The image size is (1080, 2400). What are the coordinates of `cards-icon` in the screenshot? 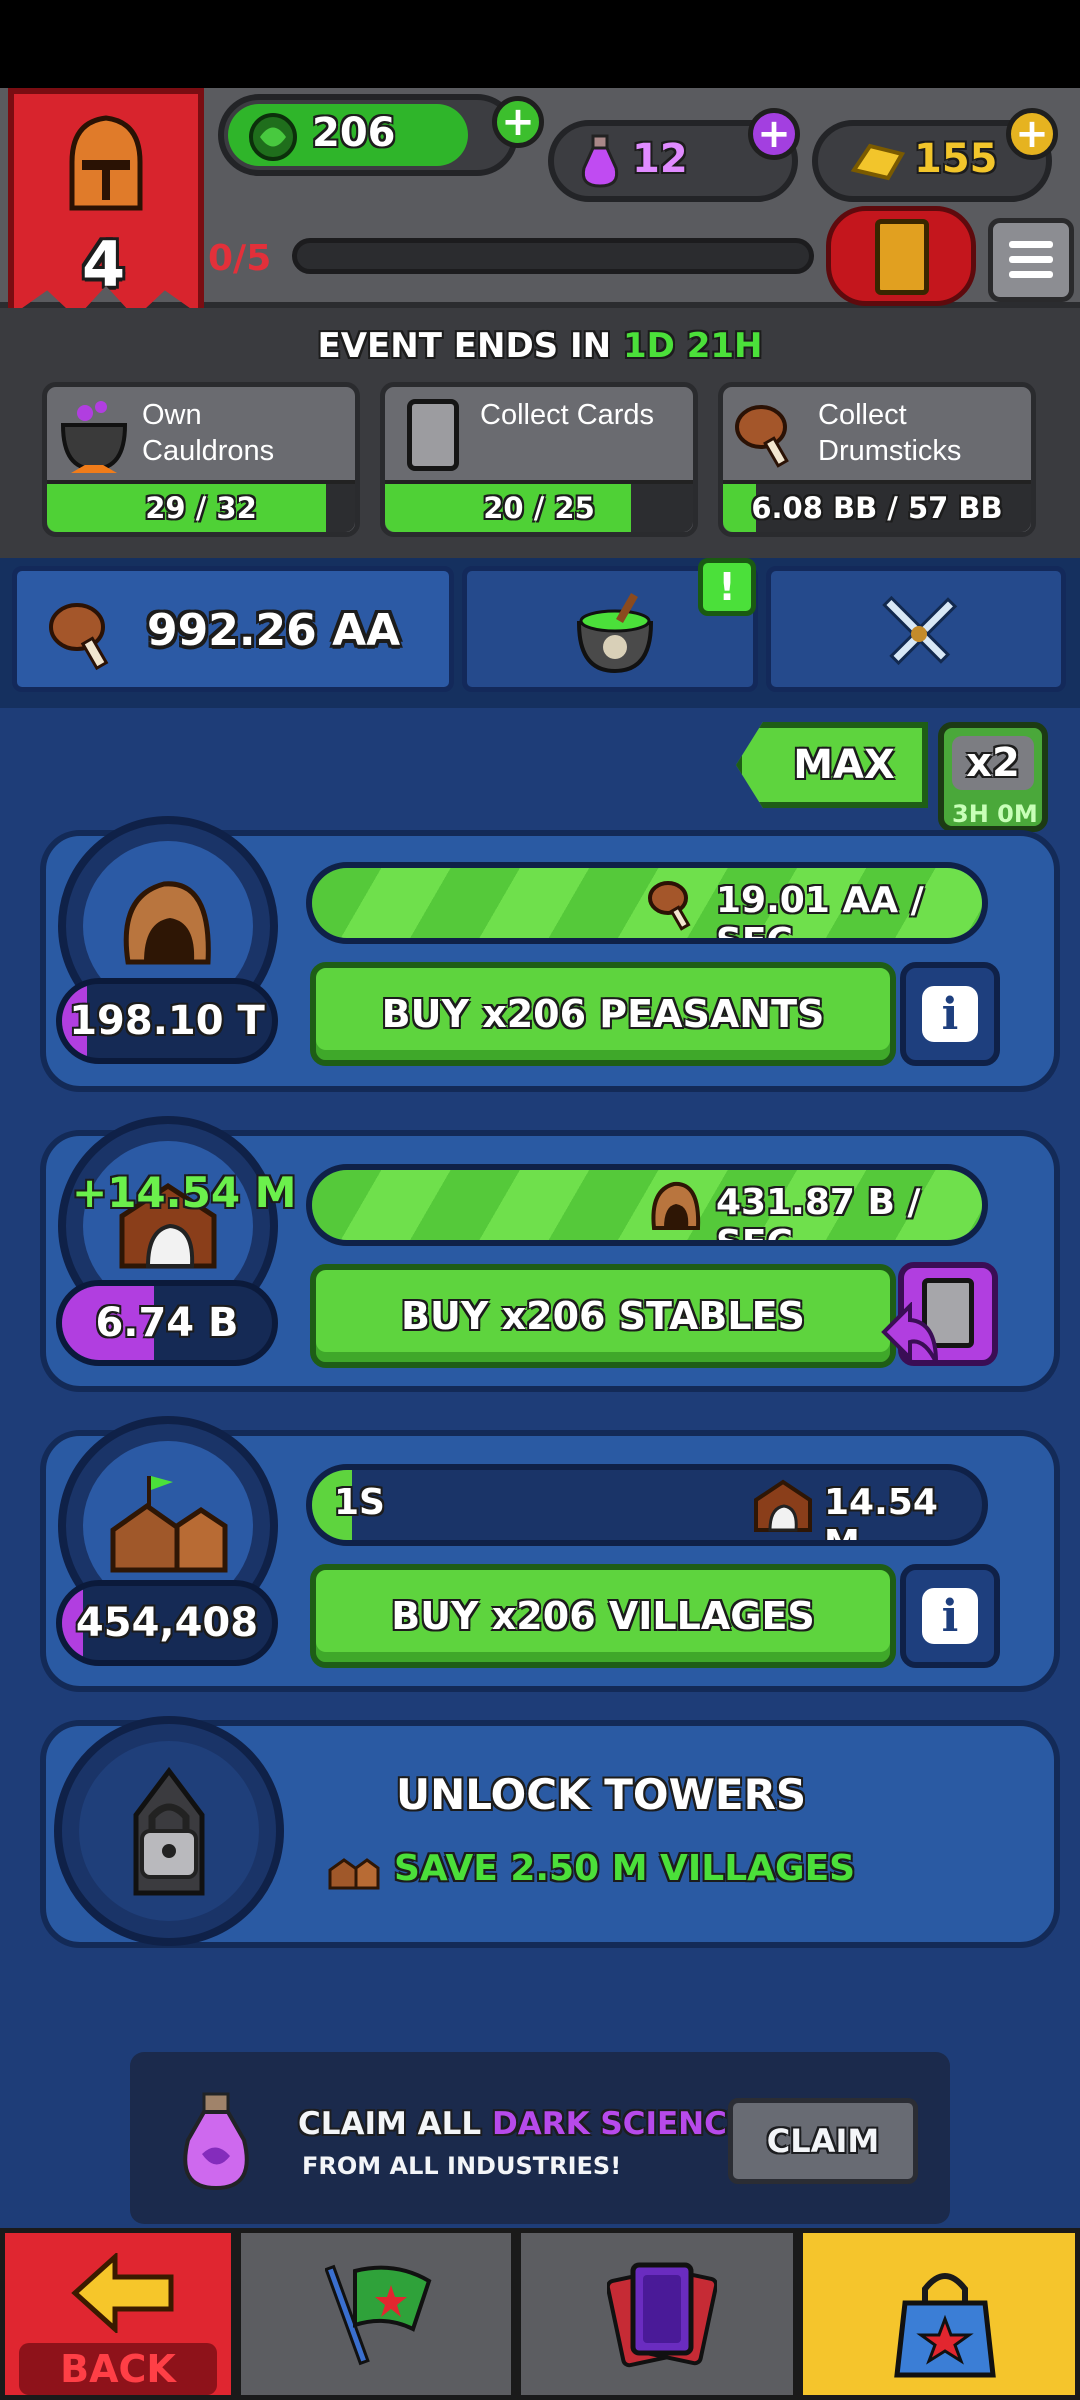 It's located at (662, 2315).